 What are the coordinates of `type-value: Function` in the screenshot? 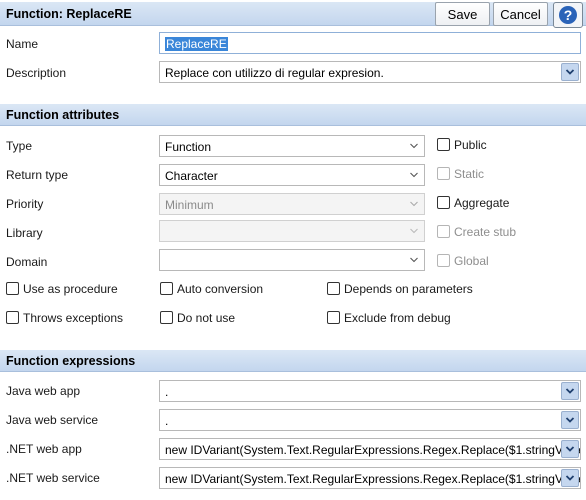 It's located at (188, 147).